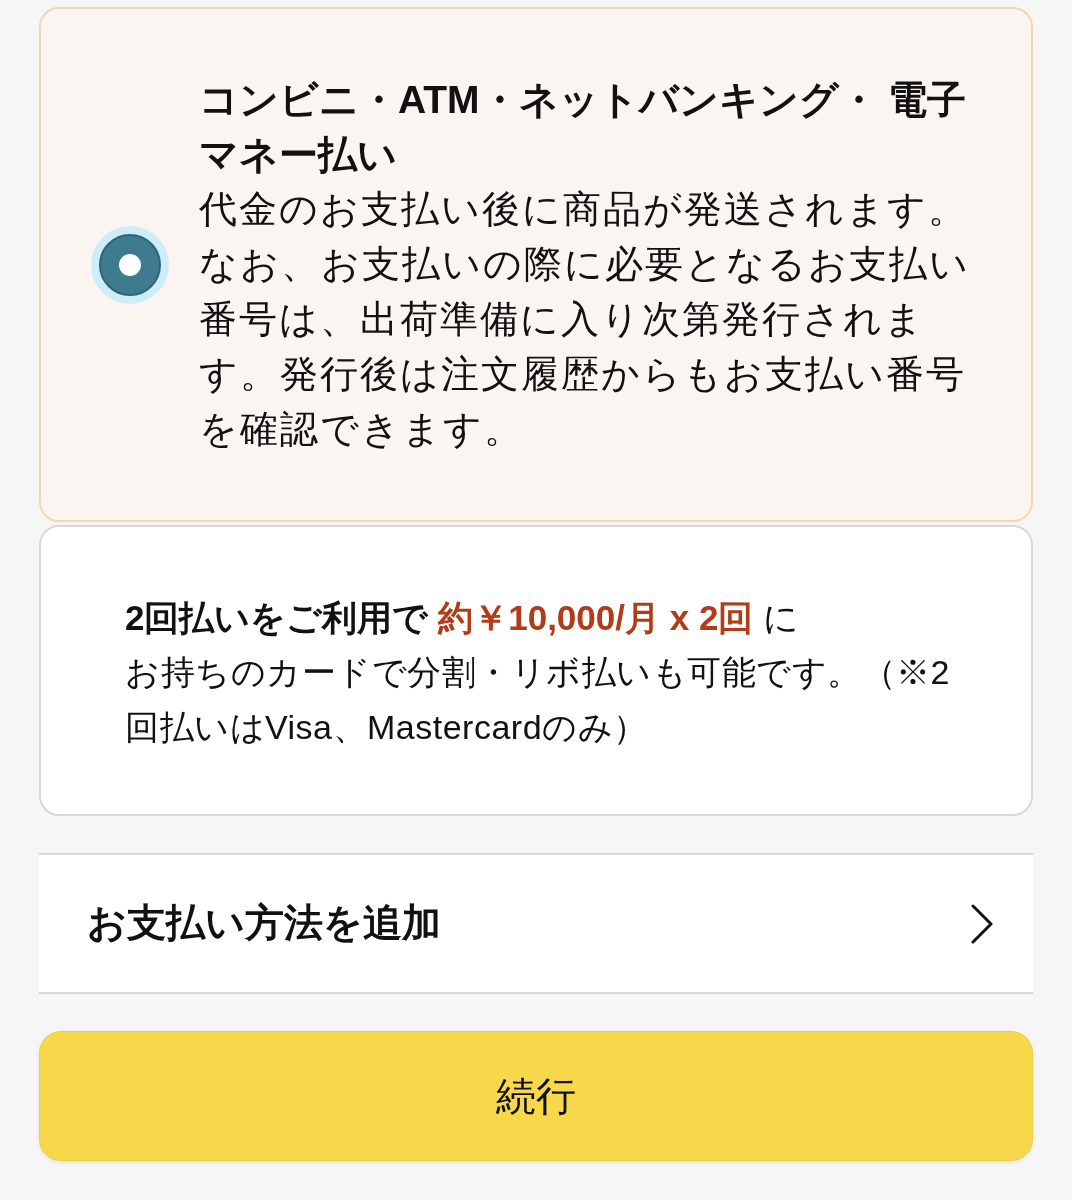 The height and width of the screenshot is (1200, 1072). Describe the element at coordinates (583, 127) in the screenshot. I see `option-title: コンビニ・ATM・ネットバンキング・ 電子マネー払い` at that location.